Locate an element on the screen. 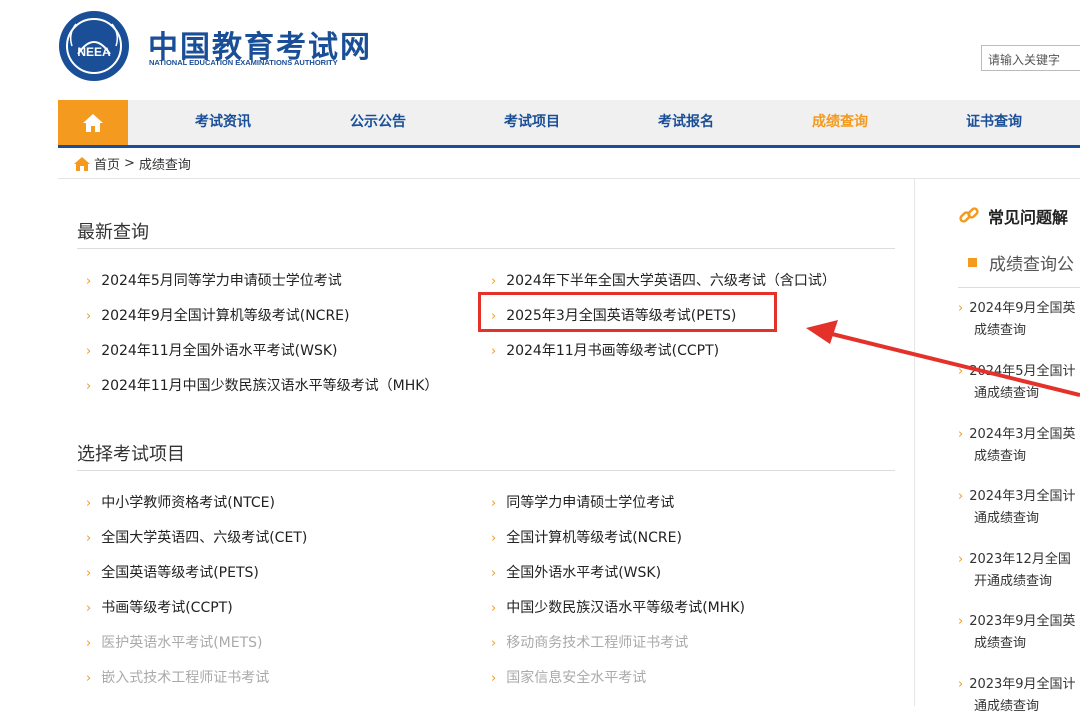 The height and width of the screenshot is (718, 1080). project-link: › 全国外语水平考试(WSK) is located at coordinates (576, 572).